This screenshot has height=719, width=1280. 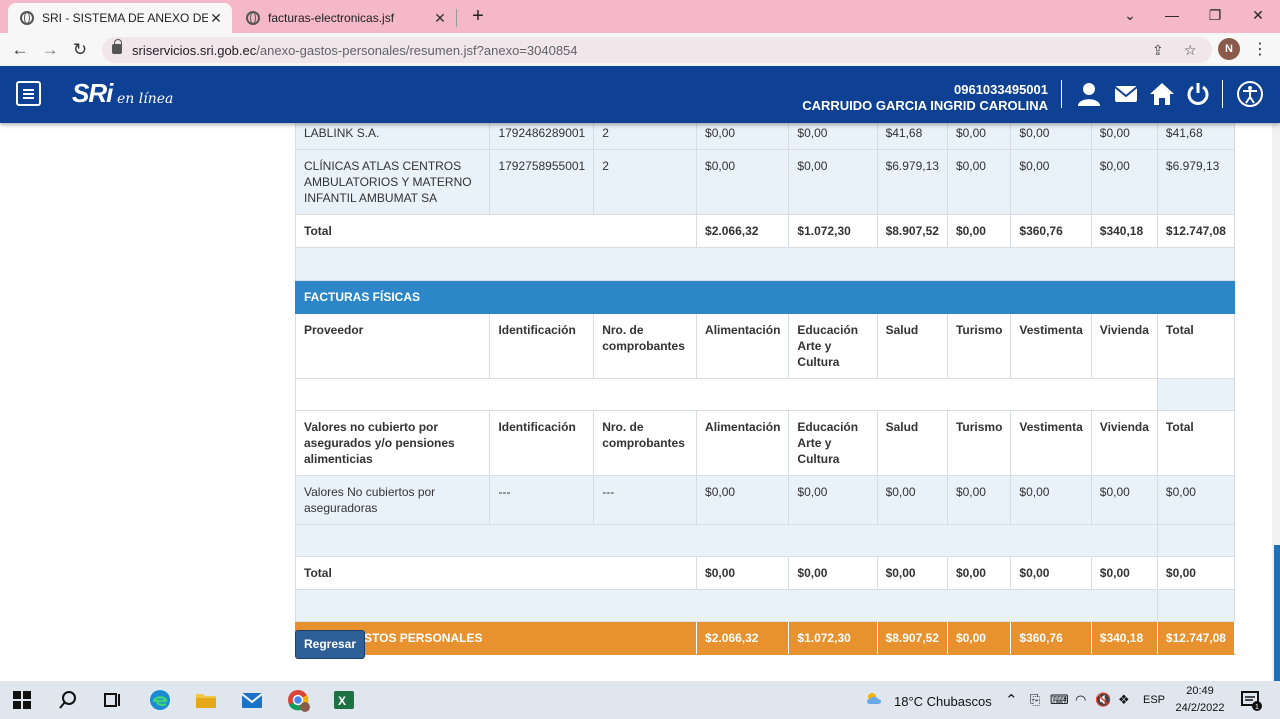 What do you see at coordinates (1258, 15) in the screenshot?
I see `close-window-button: ✕` at bounding box center [1258, 15].